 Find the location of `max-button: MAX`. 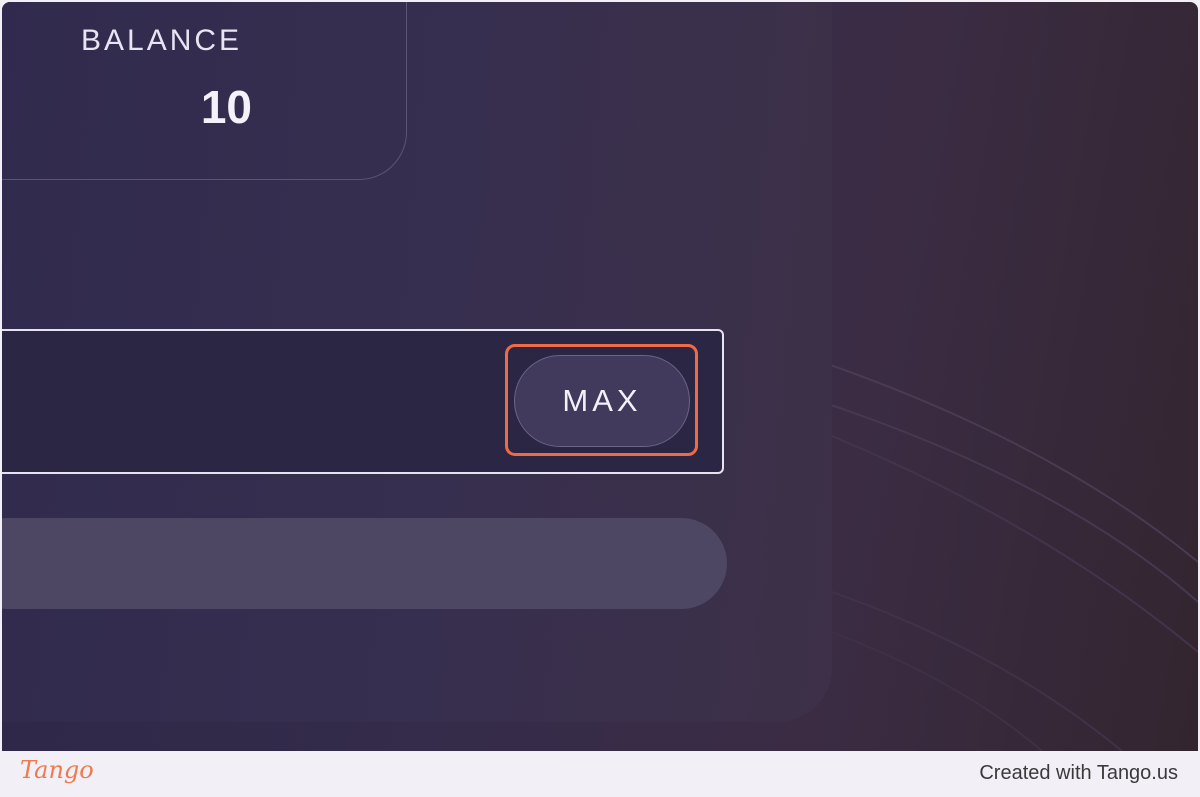

max-button: MAX is located at coordinates (602, 401).